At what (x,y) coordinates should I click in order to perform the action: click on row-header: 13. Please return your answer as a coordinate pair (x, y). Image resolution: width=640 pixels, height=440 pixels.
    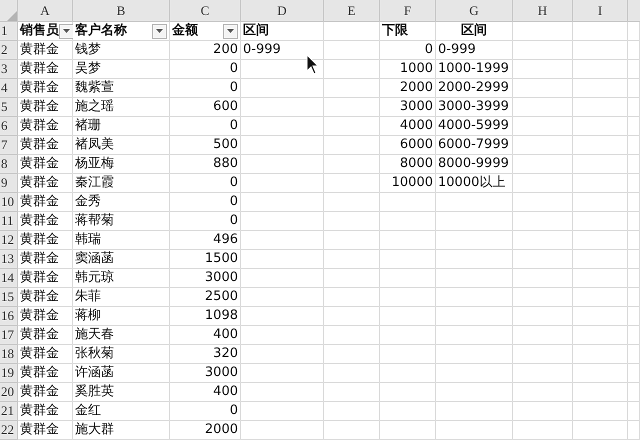
    Looking at the image, I should click on (9, 259).